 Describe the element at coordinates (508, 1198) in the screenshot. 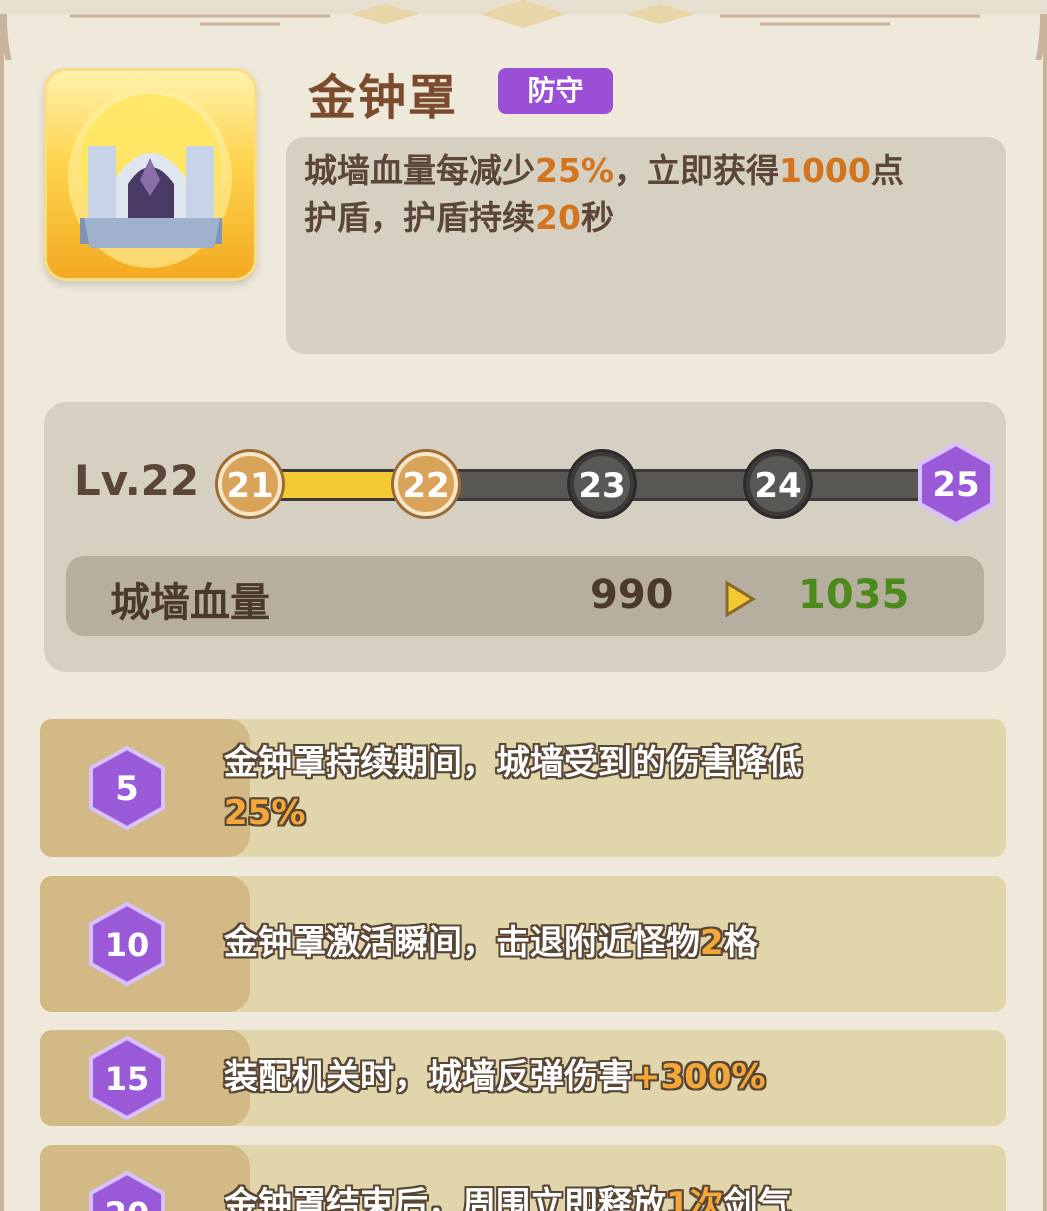

I see `perk-description: 金钟罩结束后，周围立即释放1次剑气` at that location.